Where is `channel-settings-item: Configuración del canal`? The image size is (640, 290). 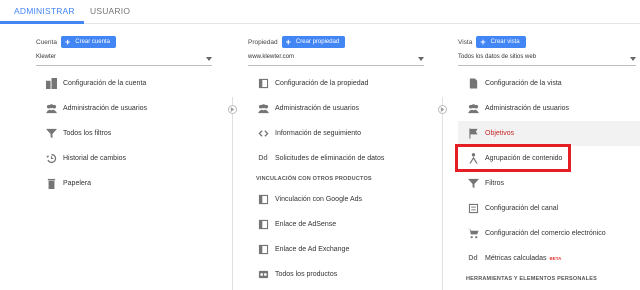
channel-settings-item: Configuración del canal is located at coordinates (549, 208).